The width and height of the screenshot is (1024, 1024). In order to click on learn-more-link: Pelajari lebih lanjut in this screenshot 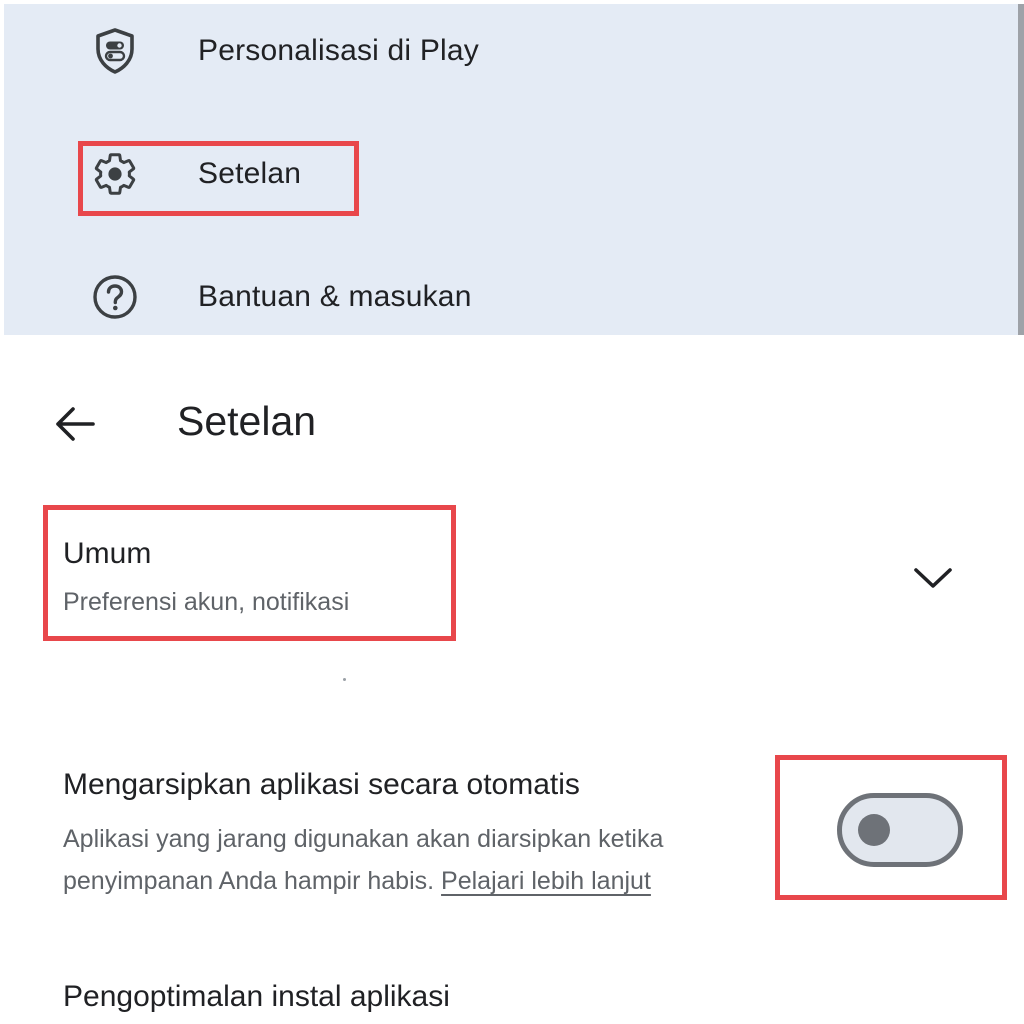, I will do `click(546, 881)`.